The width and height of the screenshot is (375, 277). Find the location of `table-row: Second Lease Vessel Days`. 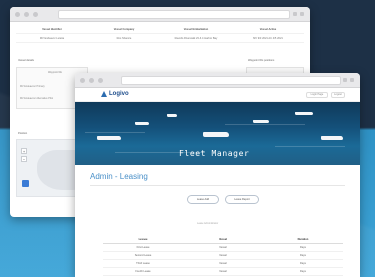

table-row: Second Lease Vessel Days is located at coordinates (223, 256).